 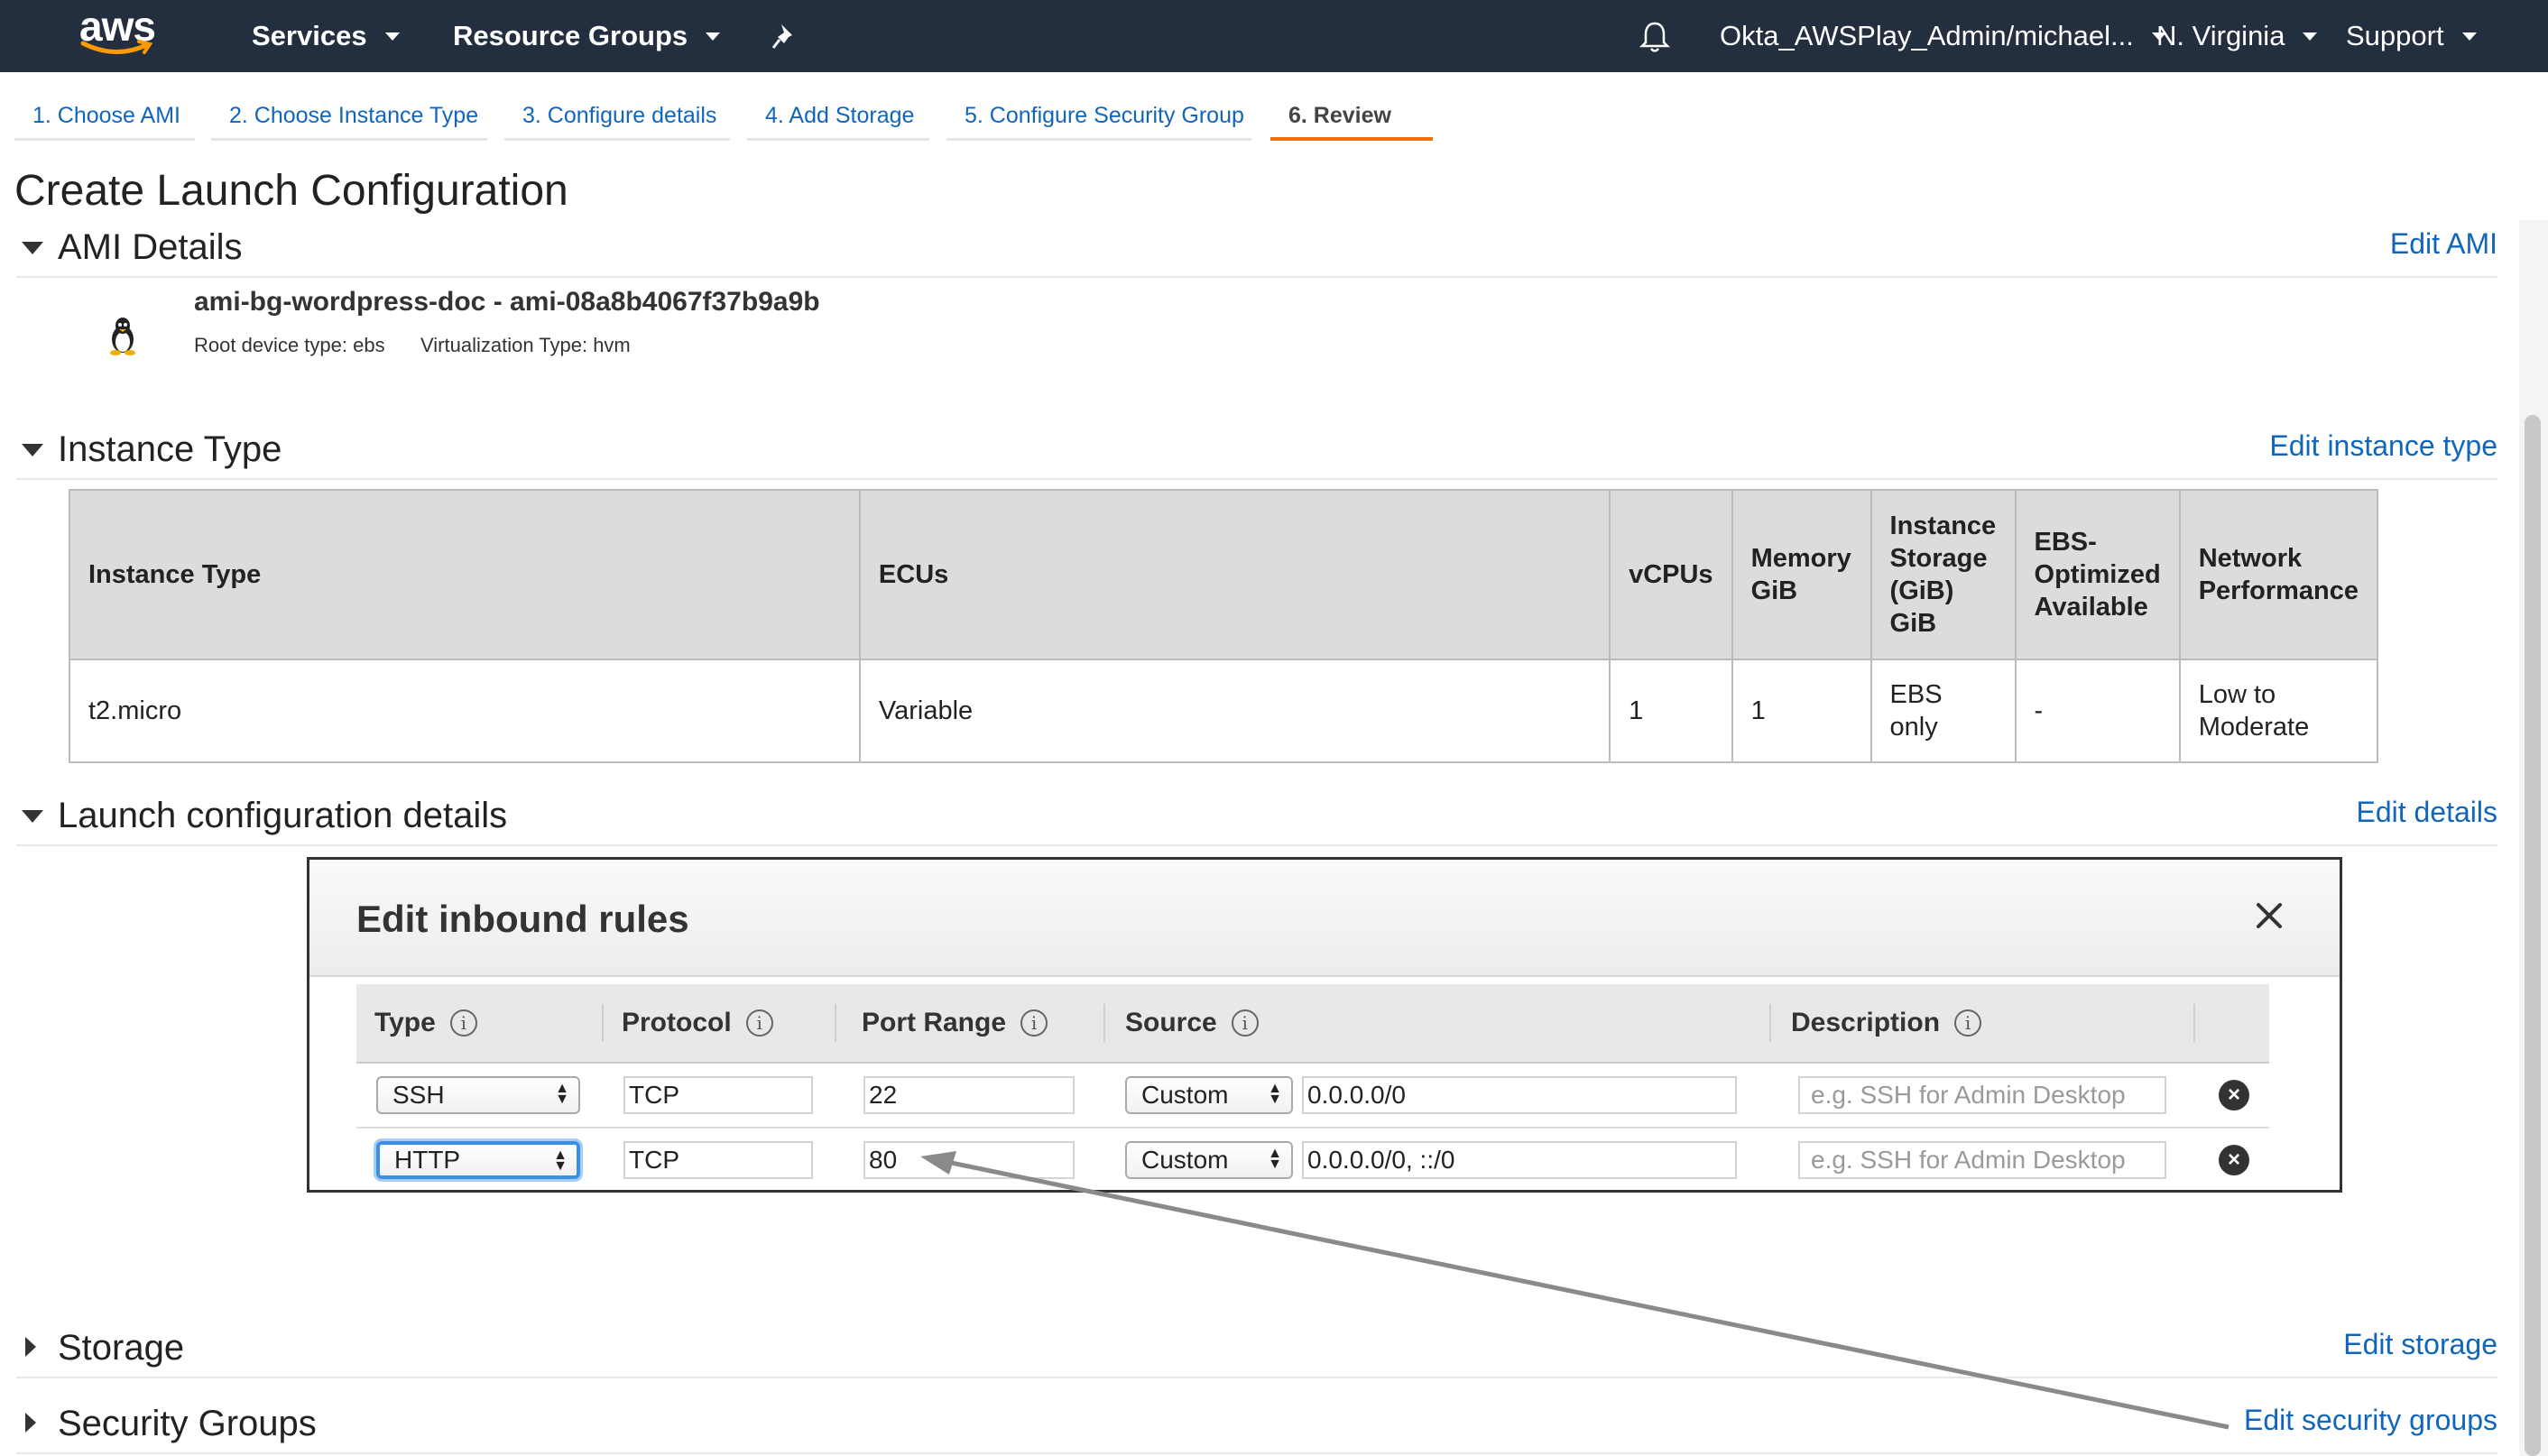 I want to click on col-header-instance-storage: Instance Storage (GiB) GiB, so click(x=1943, y=574).